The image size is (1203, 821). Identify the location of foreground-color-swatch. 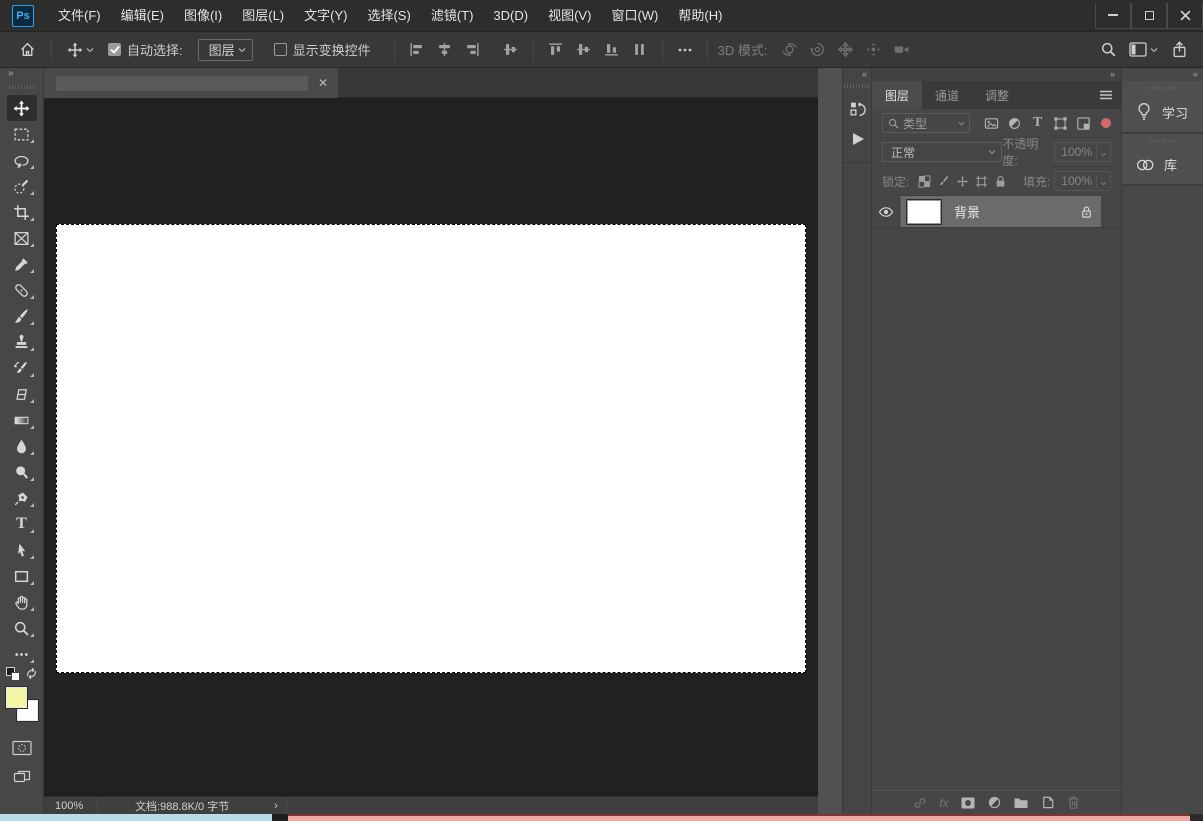
(16, 697).